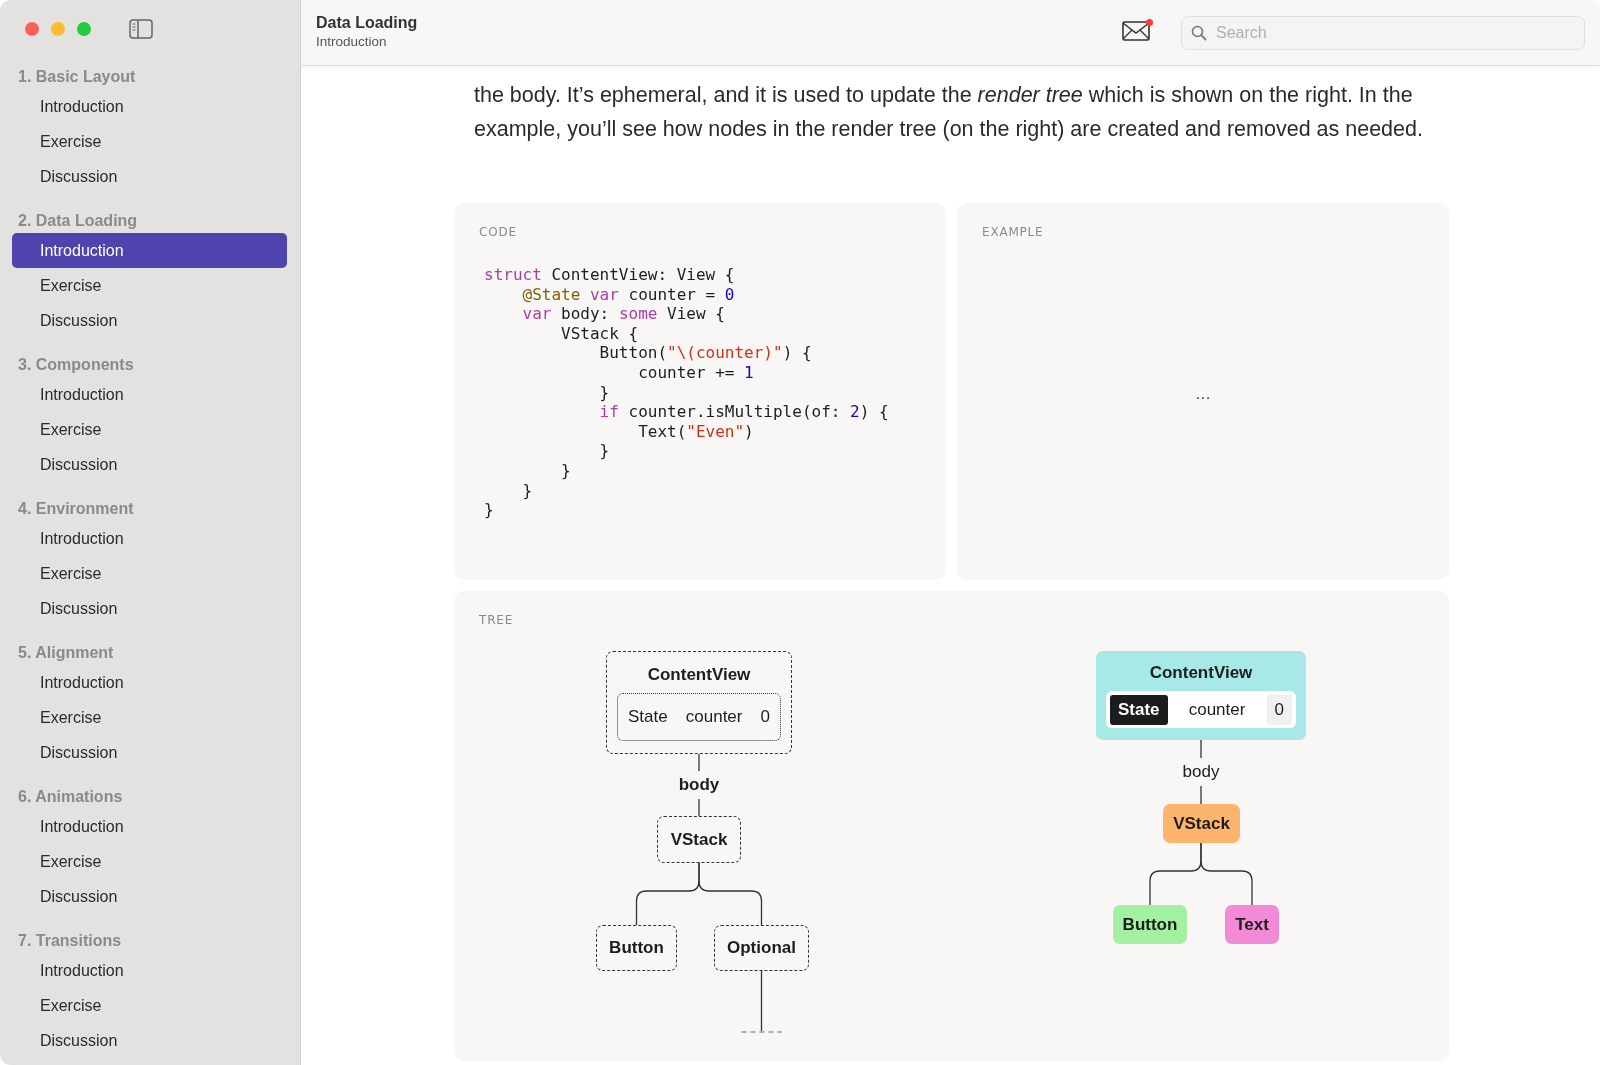  What do you see at coordinates (761, 1001) in the screenshot?
I see `cut-off-connector` at bounding box center [761, 1001].